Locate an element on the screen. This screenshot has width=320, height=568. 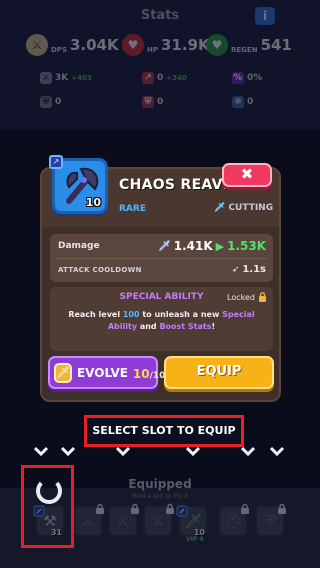
locked-tag: Locked is located at coordinates (247, 297).